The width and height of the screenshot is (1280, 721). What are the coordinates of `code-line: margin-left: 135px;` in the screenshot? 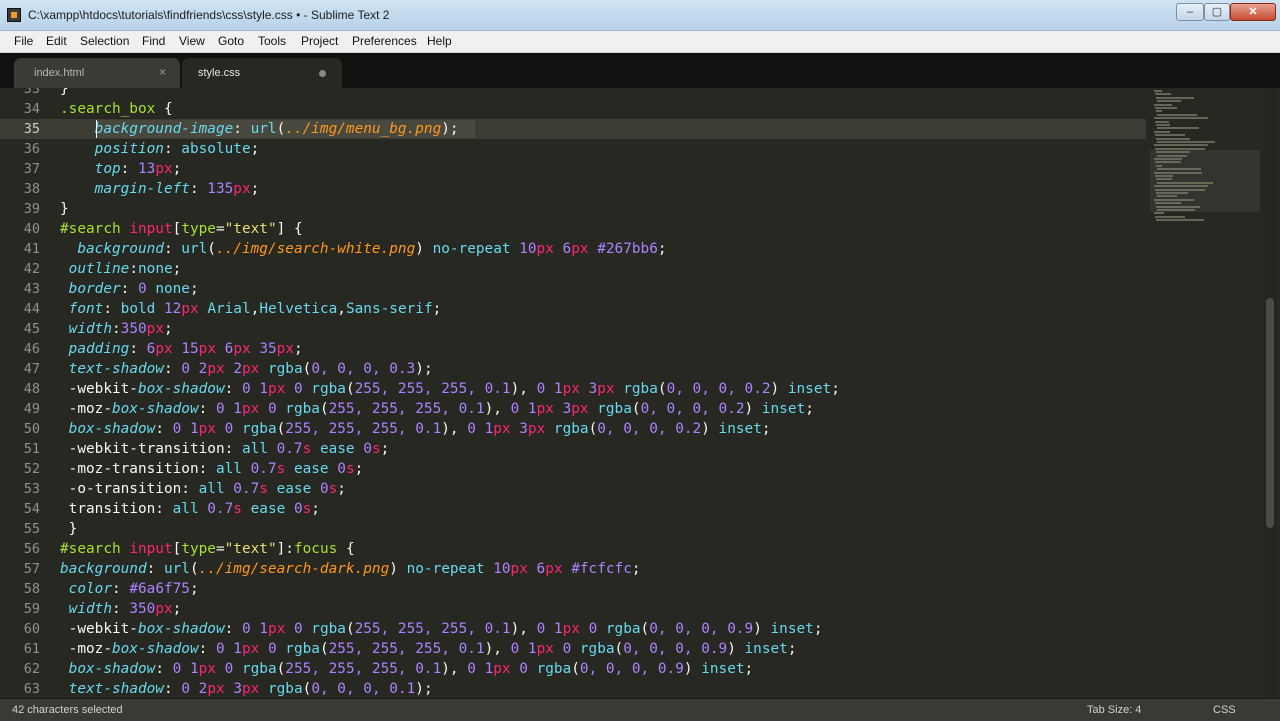 It's located at (160, 189).